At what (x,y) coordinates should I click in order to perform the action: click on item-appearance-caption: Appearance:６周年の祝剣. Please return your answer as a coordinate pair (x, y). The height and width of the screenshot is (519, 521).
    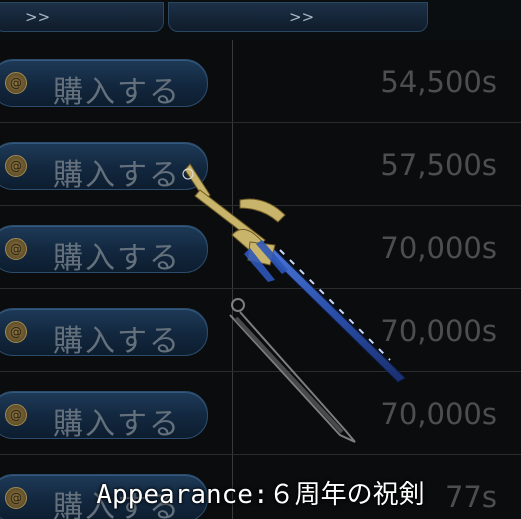
    Looking at the image, I should click on (260, 495).